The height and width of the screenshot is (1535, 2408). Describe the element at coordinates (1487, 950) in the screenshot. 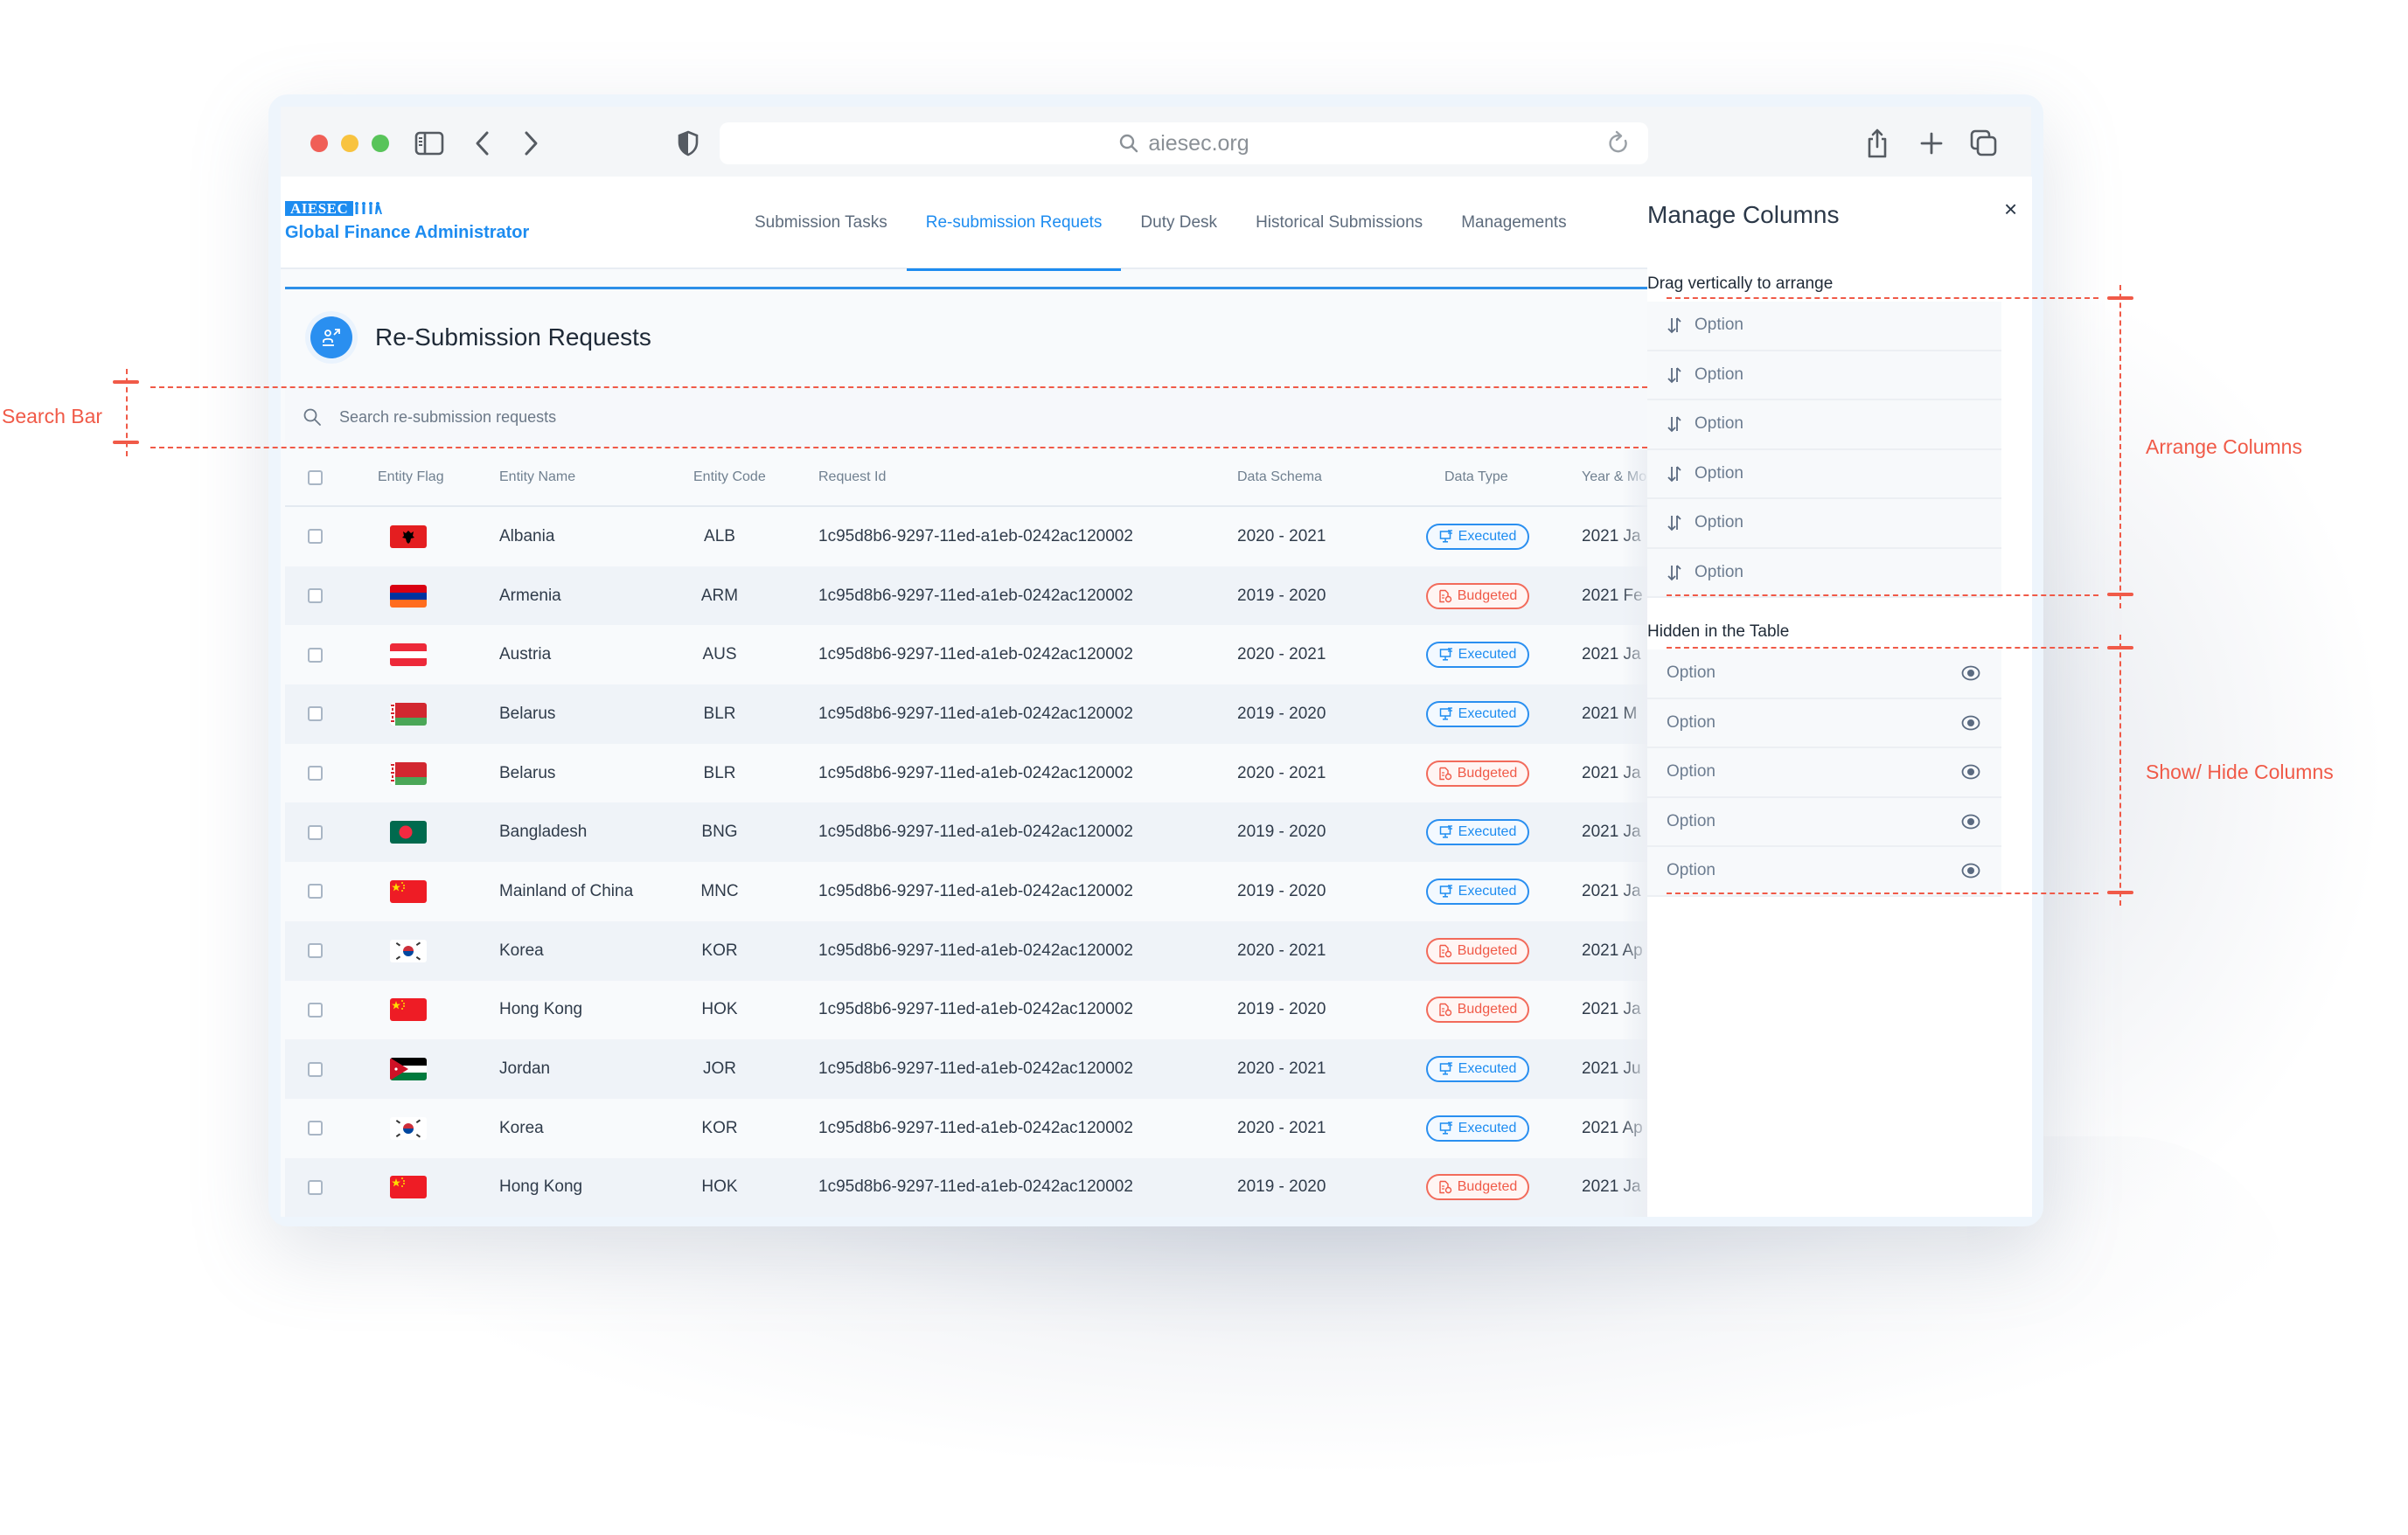

I see `data-type-label: Budgeted` at that location.